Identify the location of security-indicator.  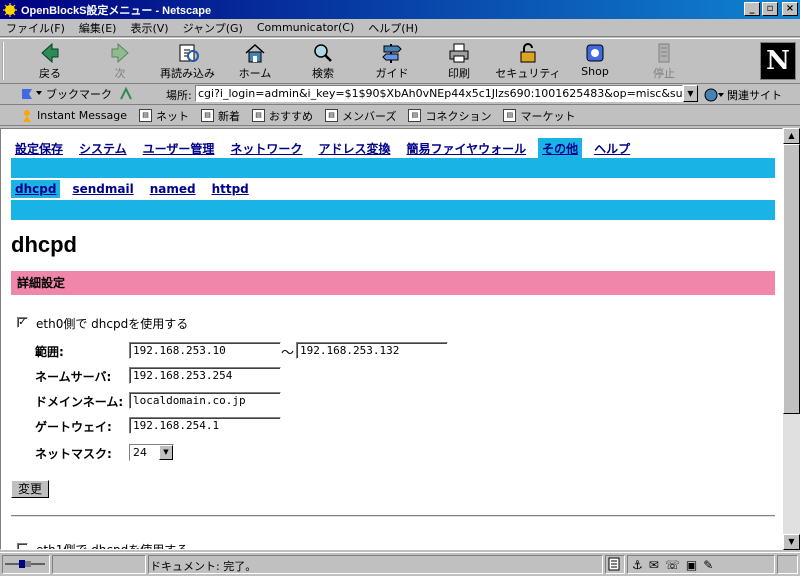
(615, 564).